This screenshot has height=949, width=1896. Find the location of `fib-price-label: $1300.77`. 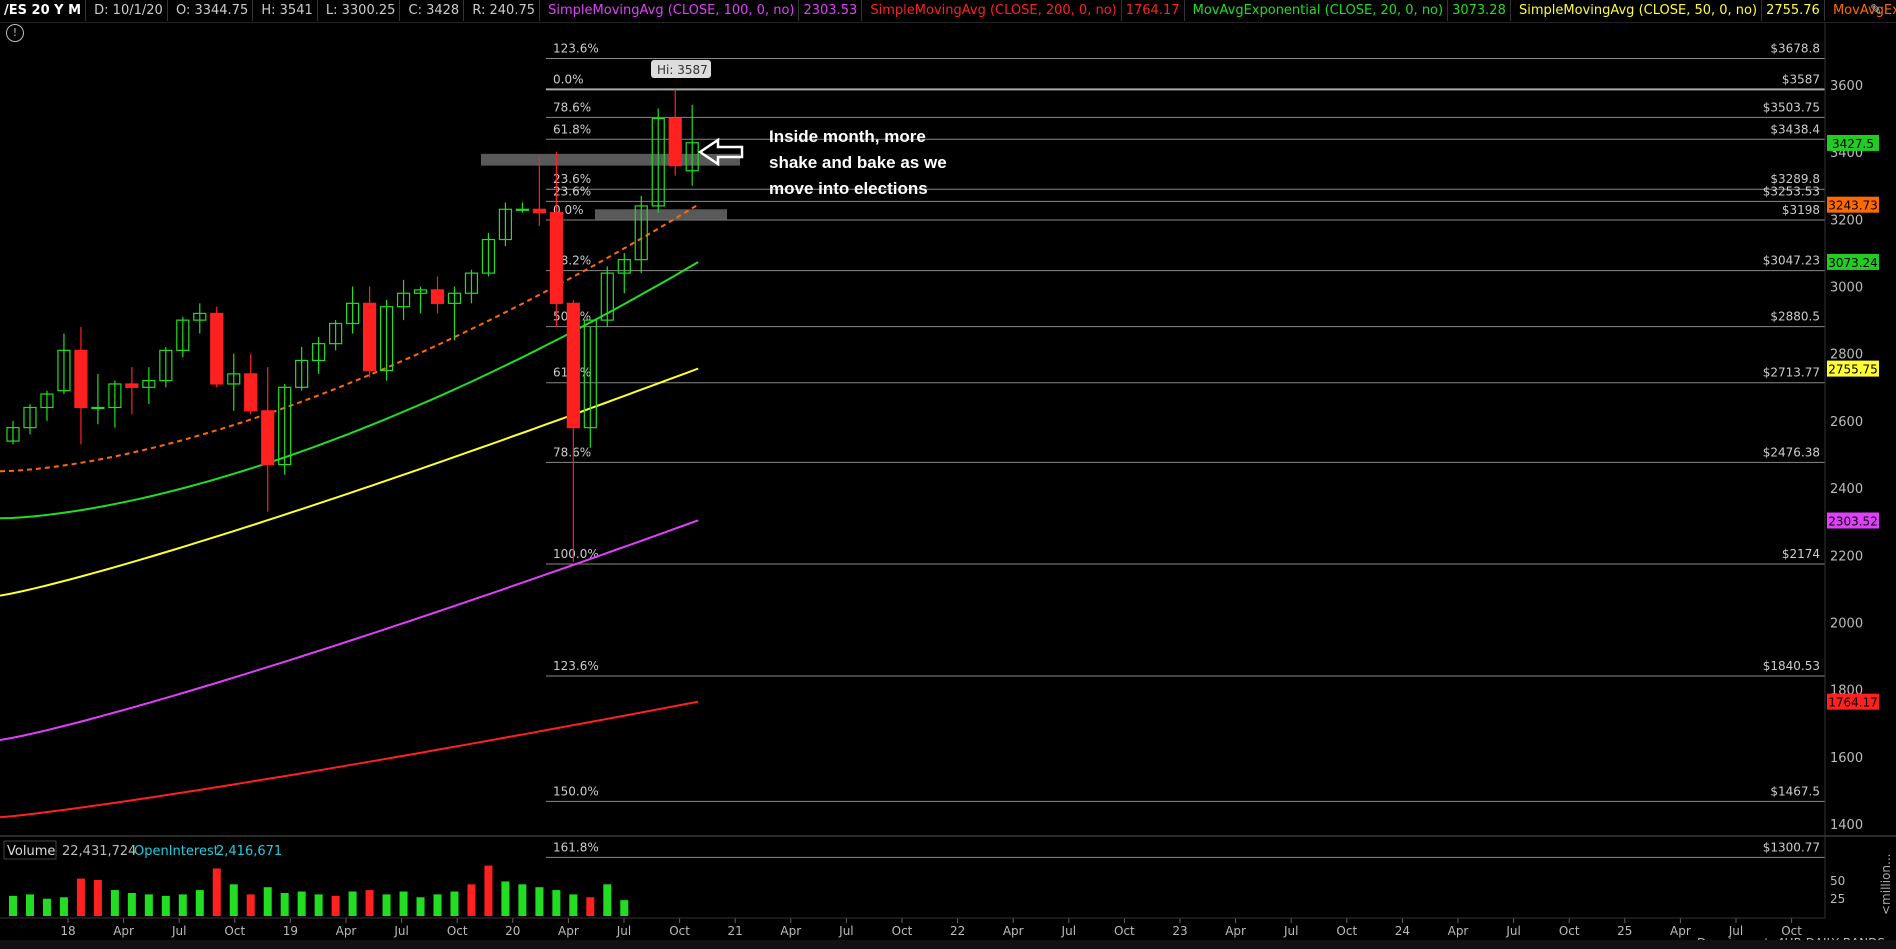

fib-price-label: $1300.77 is located at coordinates (1791, 847).